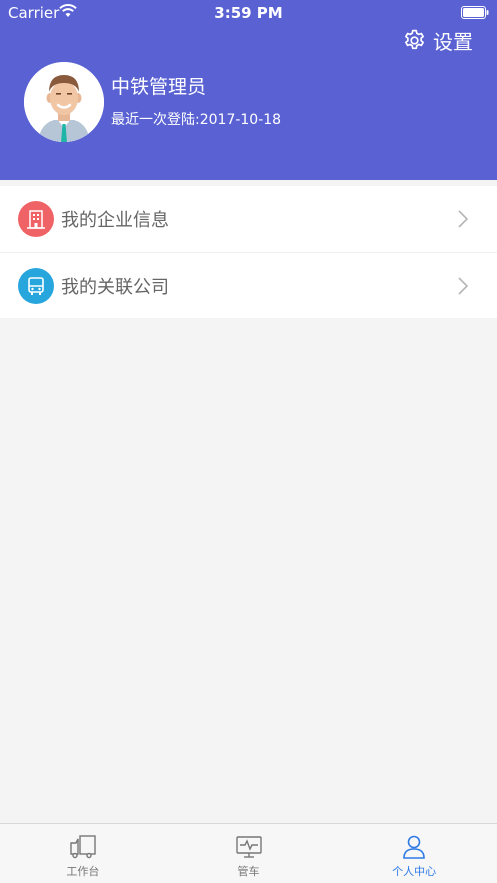  What do you see at coordinates (248, 219) in the screenshot?
I see `menu-item-company-info: 我的企业信息` at bounding box center [248, 219].